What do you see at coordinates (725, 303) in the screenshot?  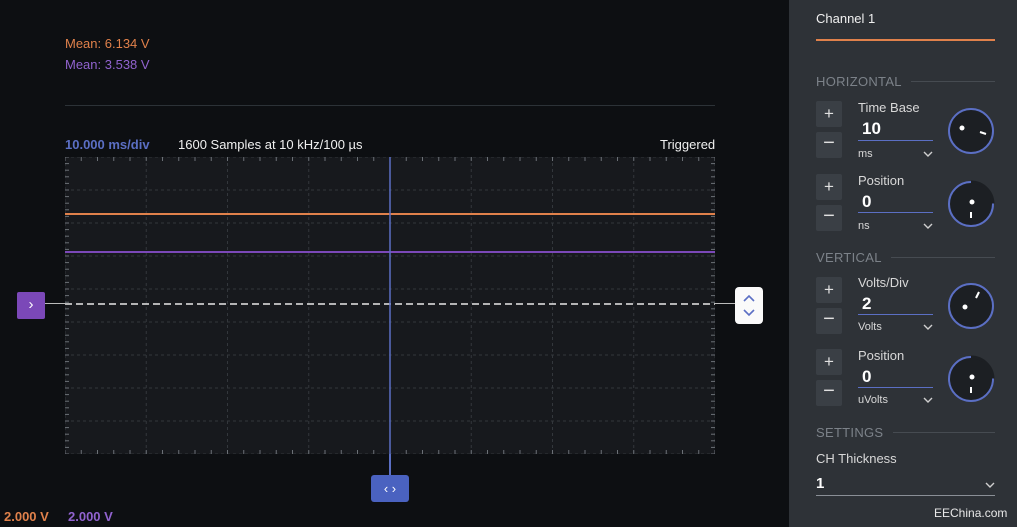 I see `trigger-connector` at bounding box center [725, 303].